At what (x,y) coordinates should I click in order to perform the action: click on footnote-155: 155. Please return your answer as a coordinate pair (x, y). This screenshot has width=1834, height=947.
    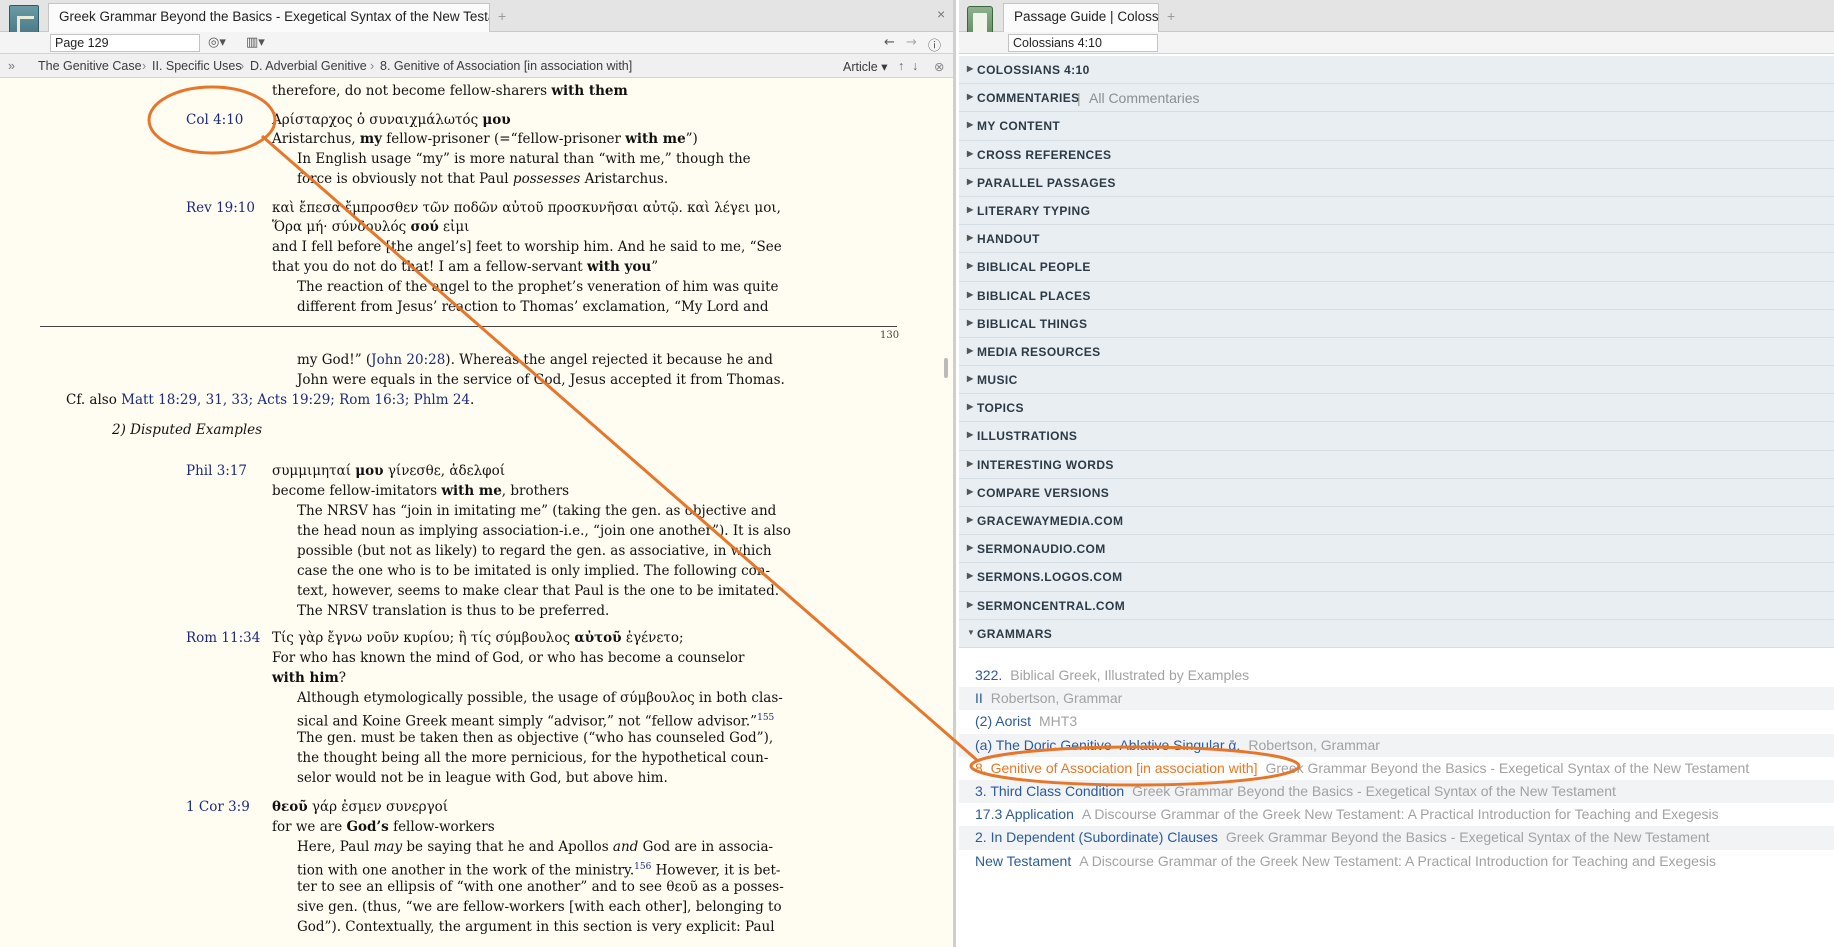
    Looking at the image, I should click on (765, 718).